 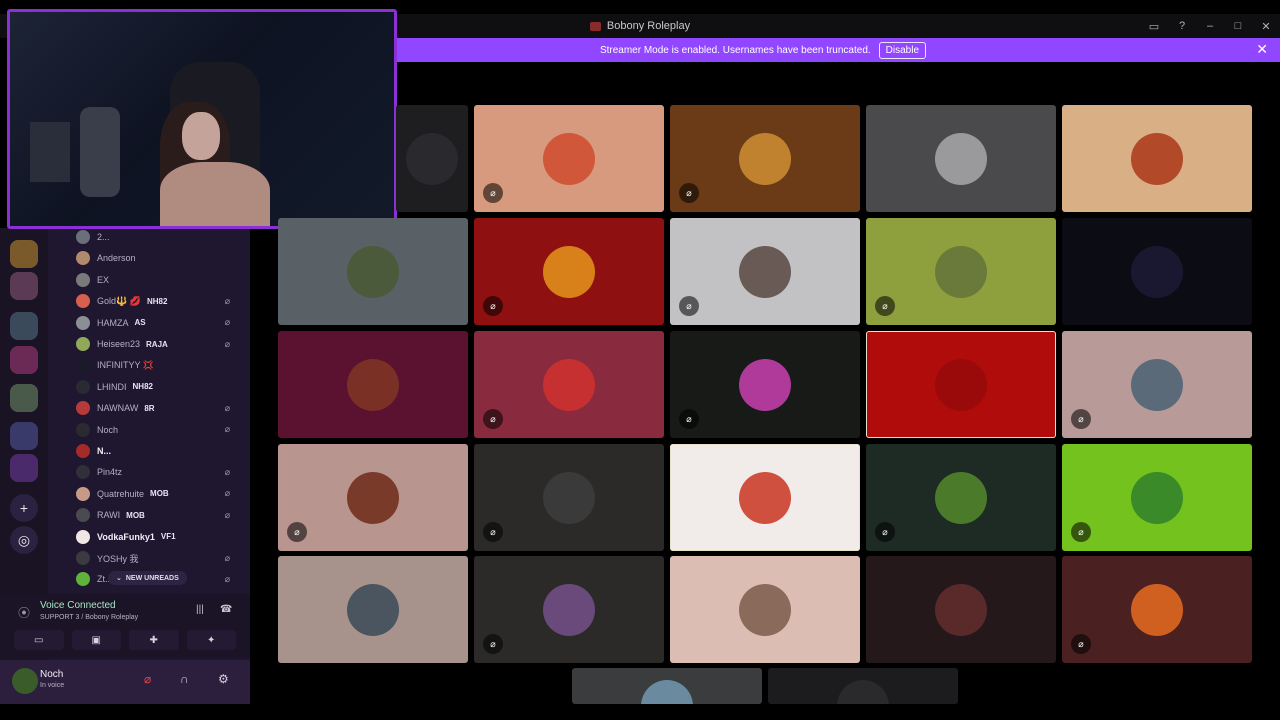 I want to click on disable-button: Disable, so click(x=902, y=50).